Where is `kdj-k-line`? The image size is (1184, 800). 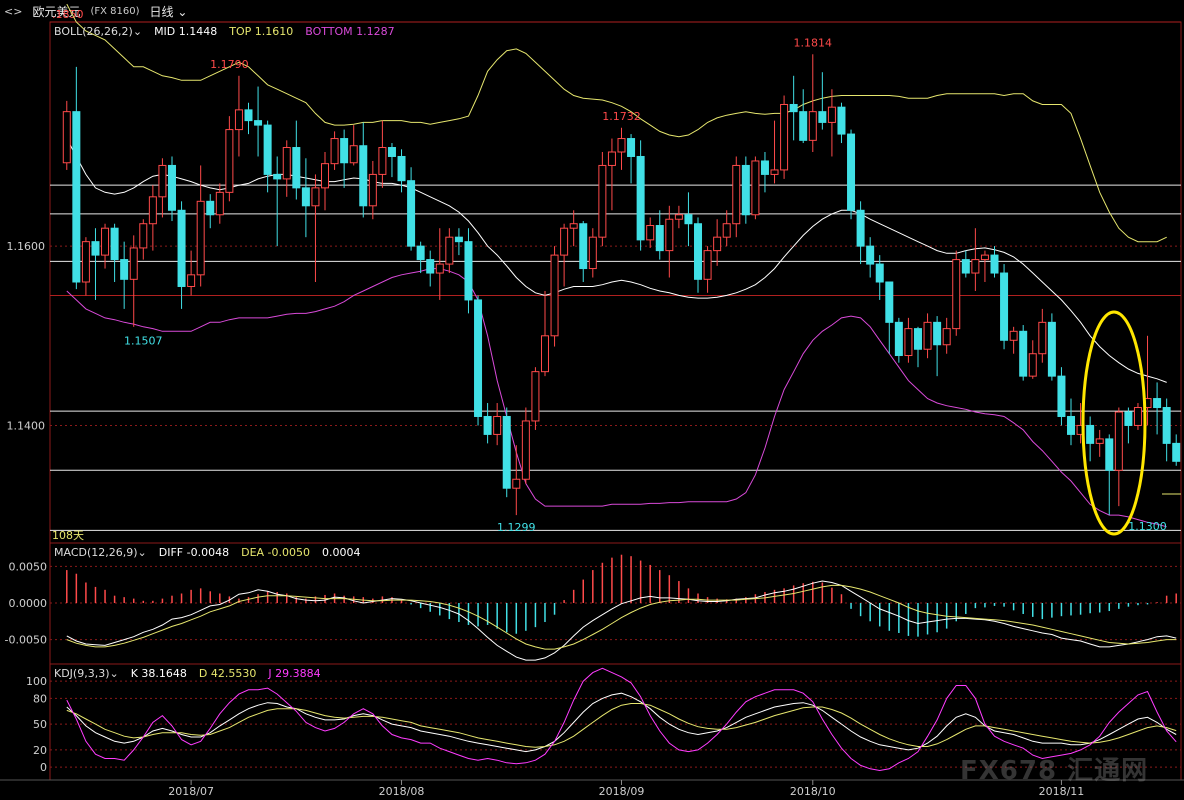 kdj-k-line is located at coordinates (621, 722).